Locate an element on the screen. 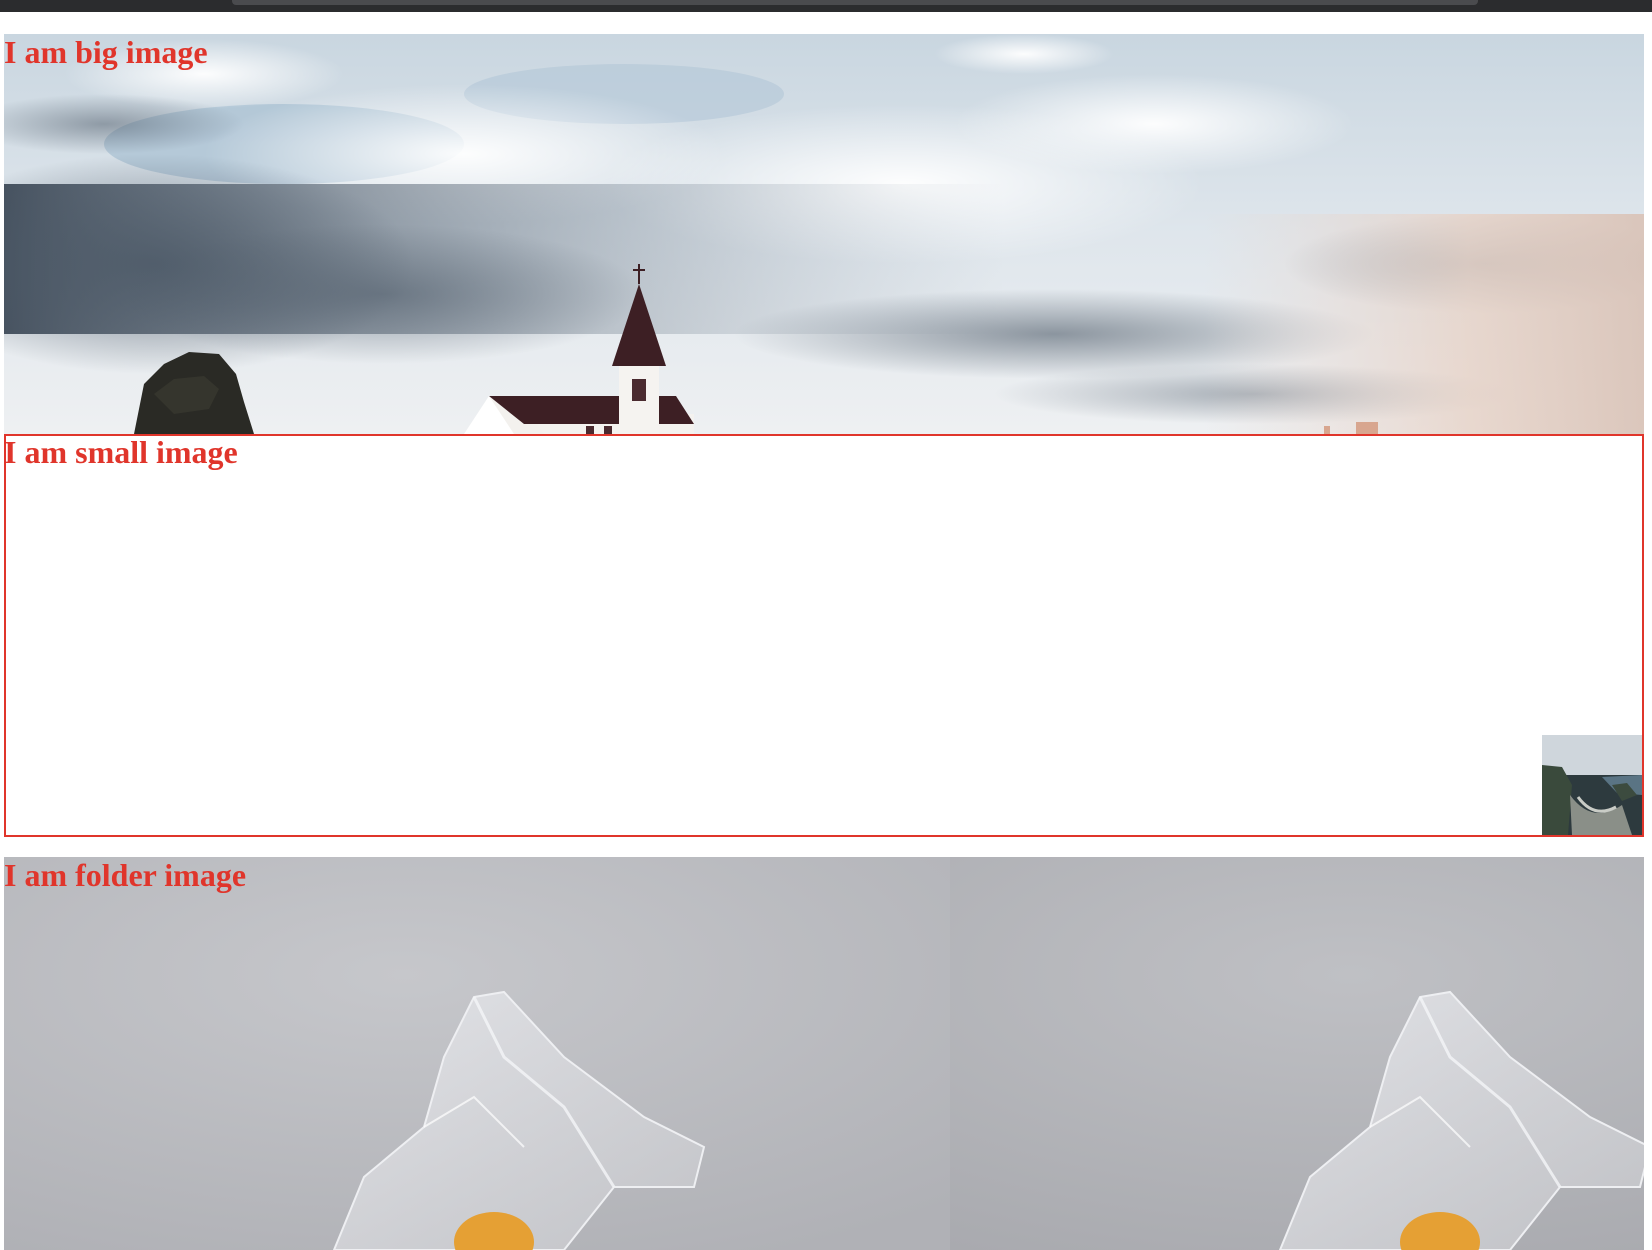  small-image-heading: I am small image is located at coordinates (121, 452).